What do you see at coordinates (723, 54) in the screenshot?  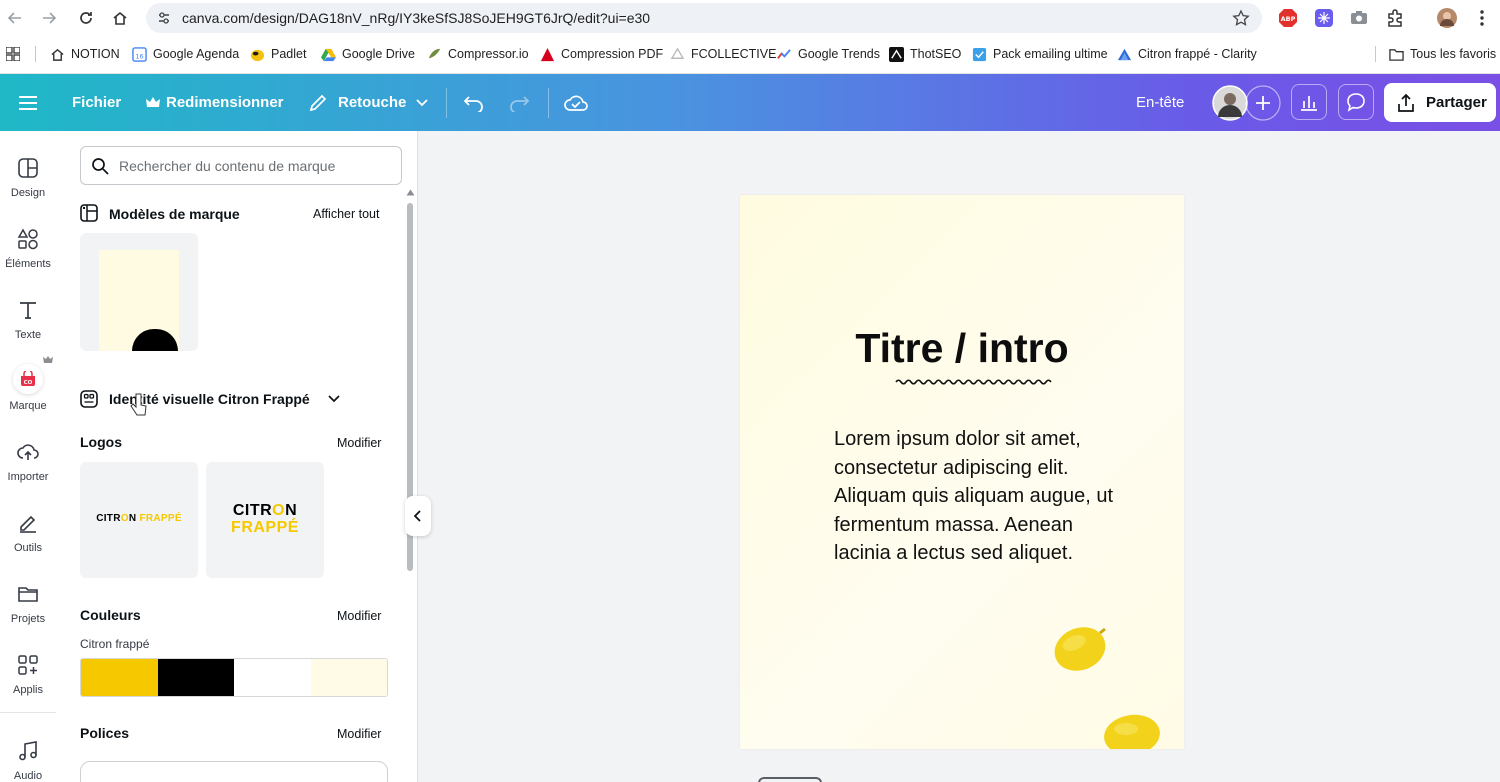 I see `bookmark-fcollective: FCOLLECTIVE` at bounding box center [723, 54].